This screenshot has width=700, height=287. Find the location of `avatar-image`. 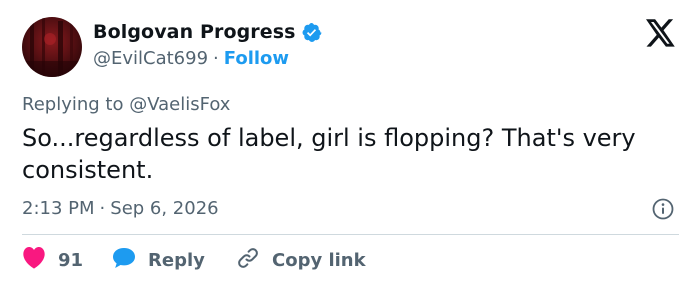

avatar-image is located at coordinates (52, 47).